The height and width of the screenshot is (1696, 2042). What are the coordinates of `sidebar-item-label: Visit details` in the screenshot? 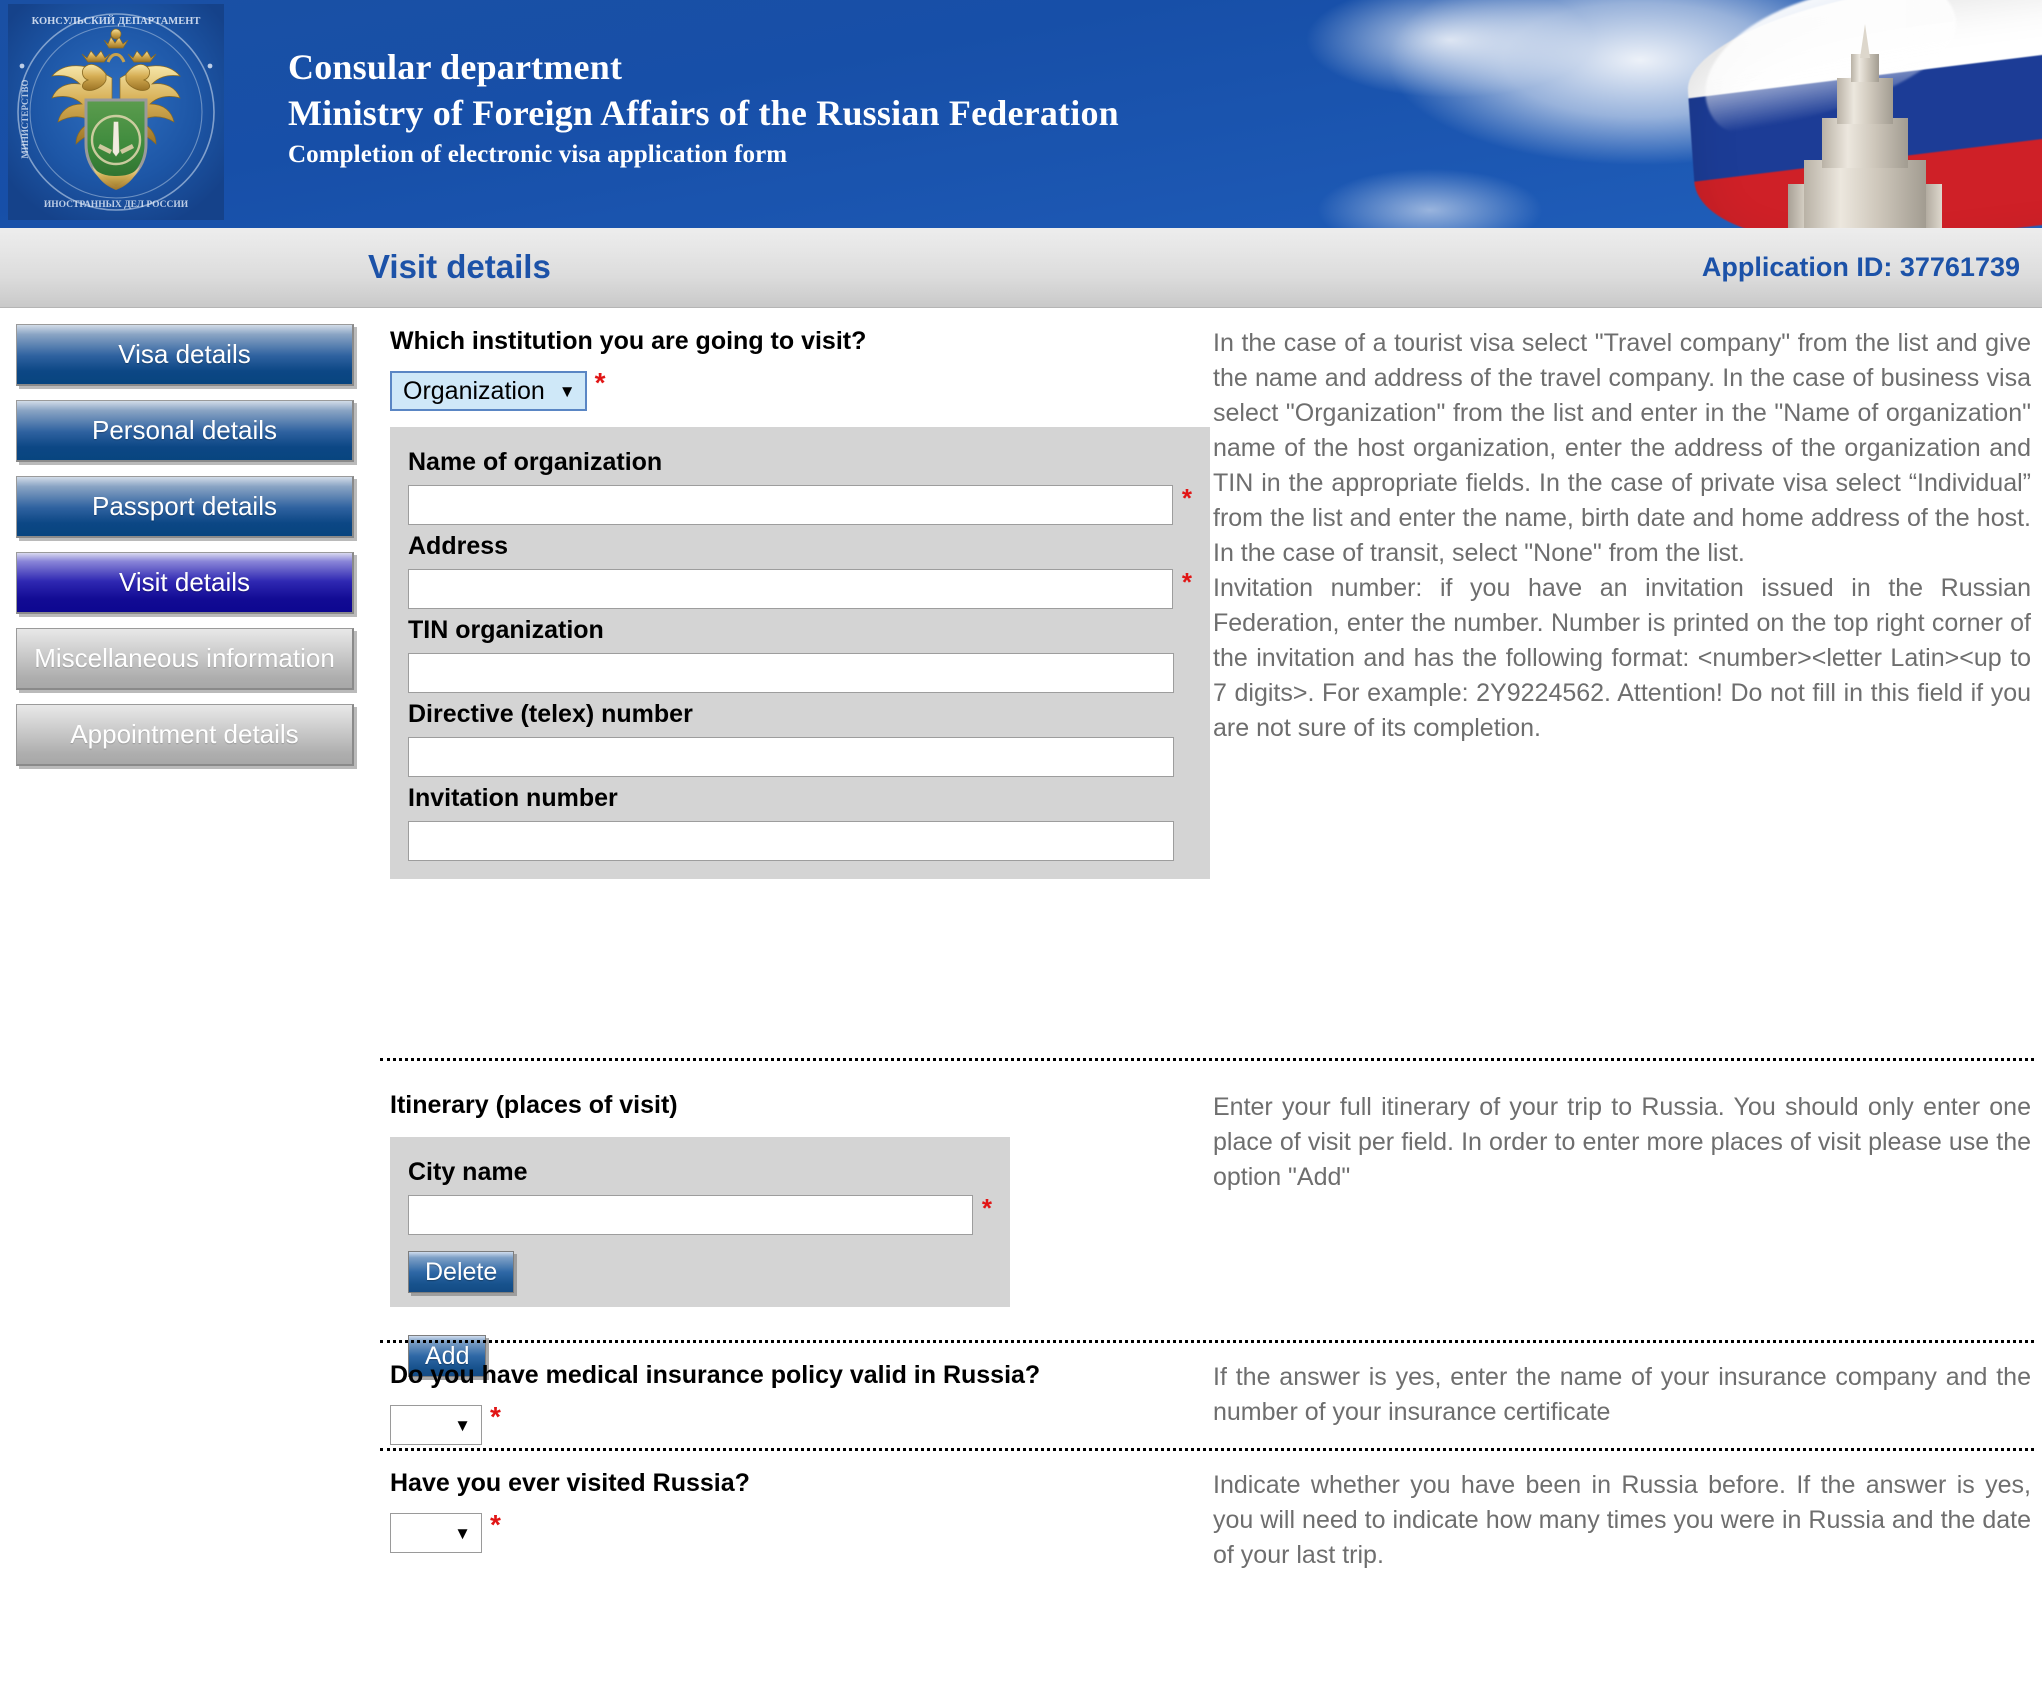 It's located at (184, 582).